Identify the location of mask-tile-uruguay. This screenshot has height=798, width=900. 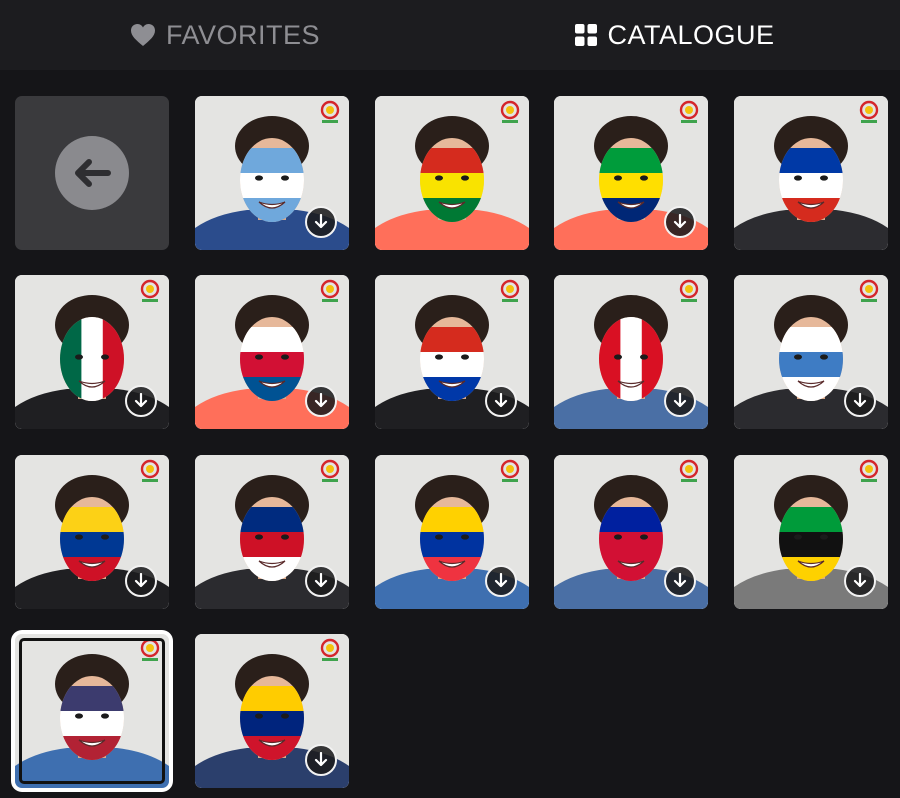
(811, 352).